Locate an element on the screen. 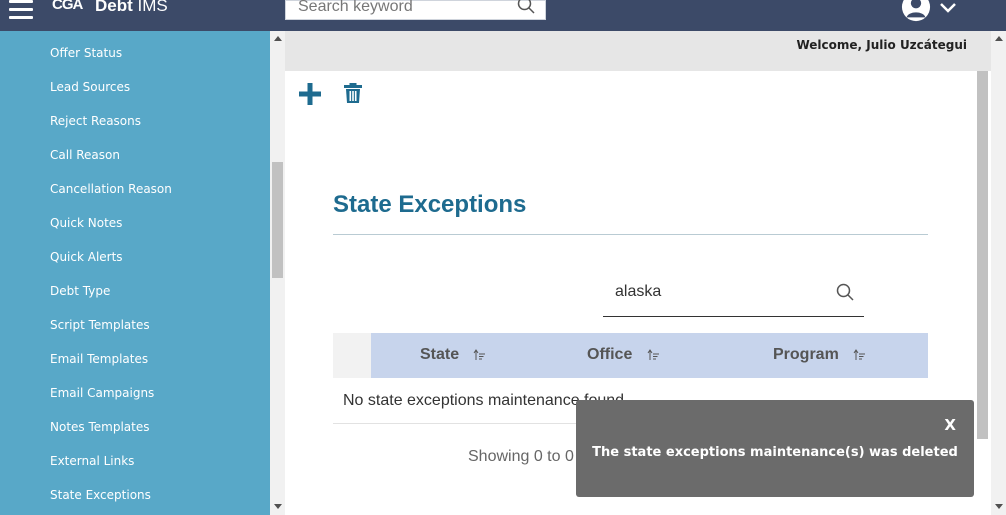  column-header-office: Office is located at coordinates (609, 355).